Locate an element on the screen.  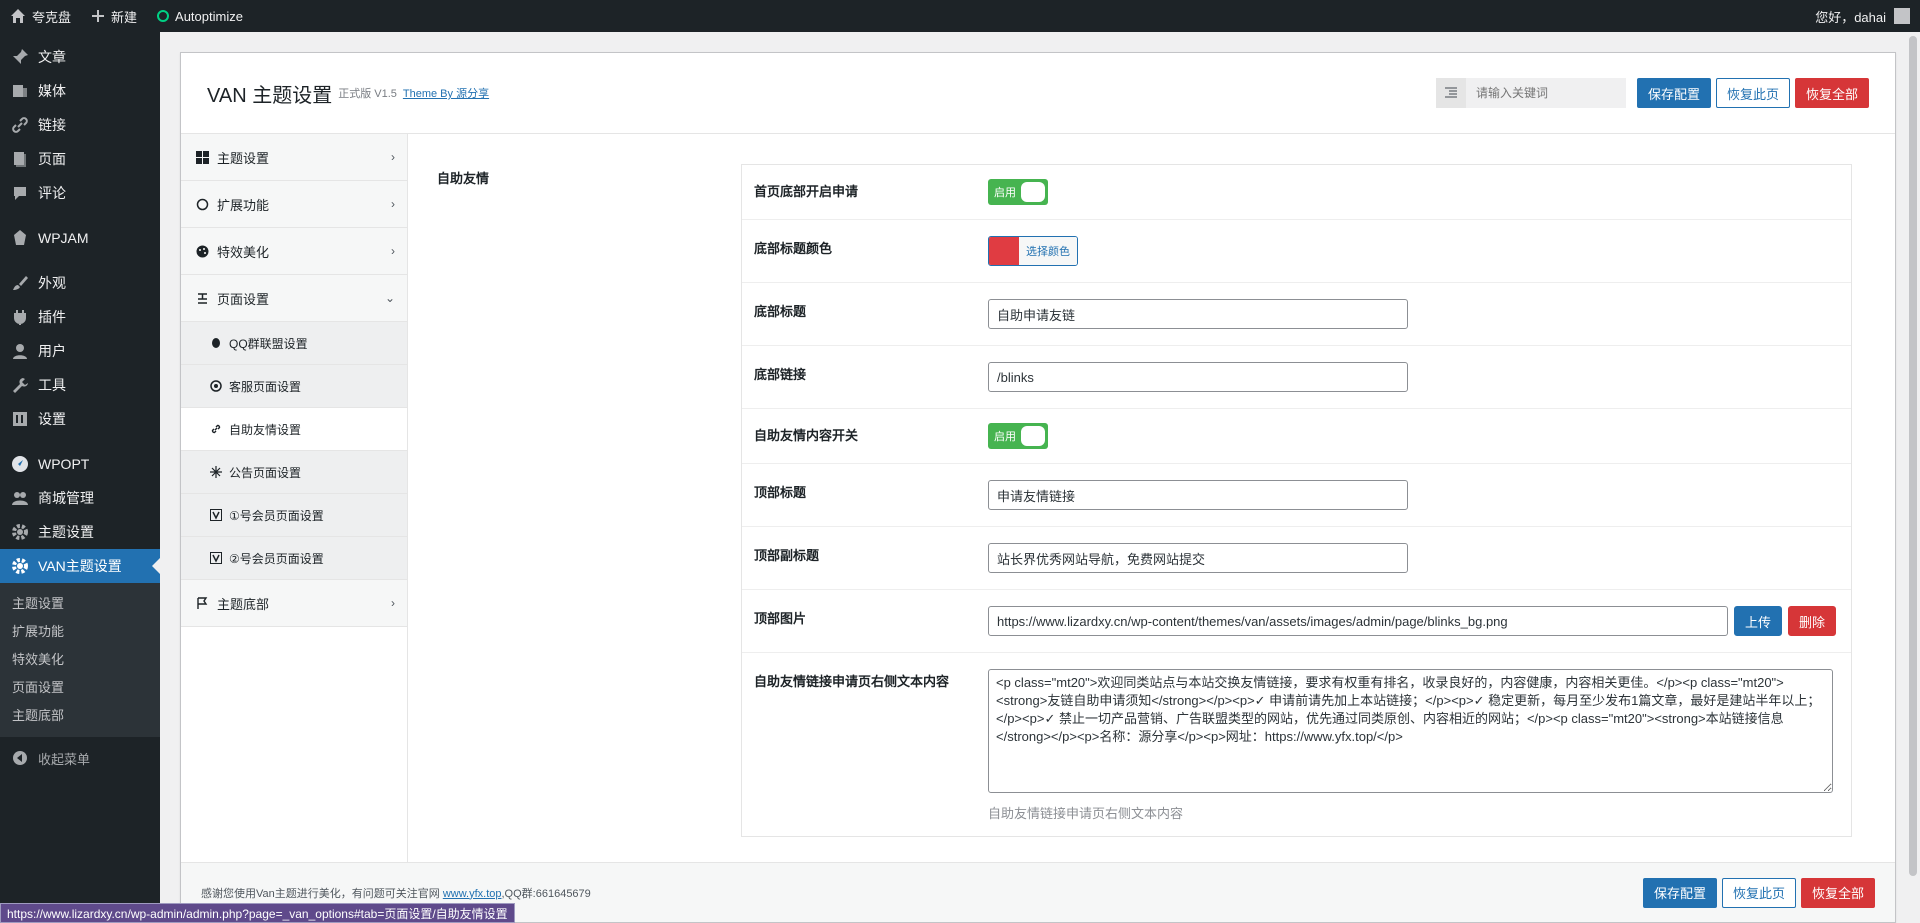
menu-item-users: 用户 is located at coordinates (80, 351).